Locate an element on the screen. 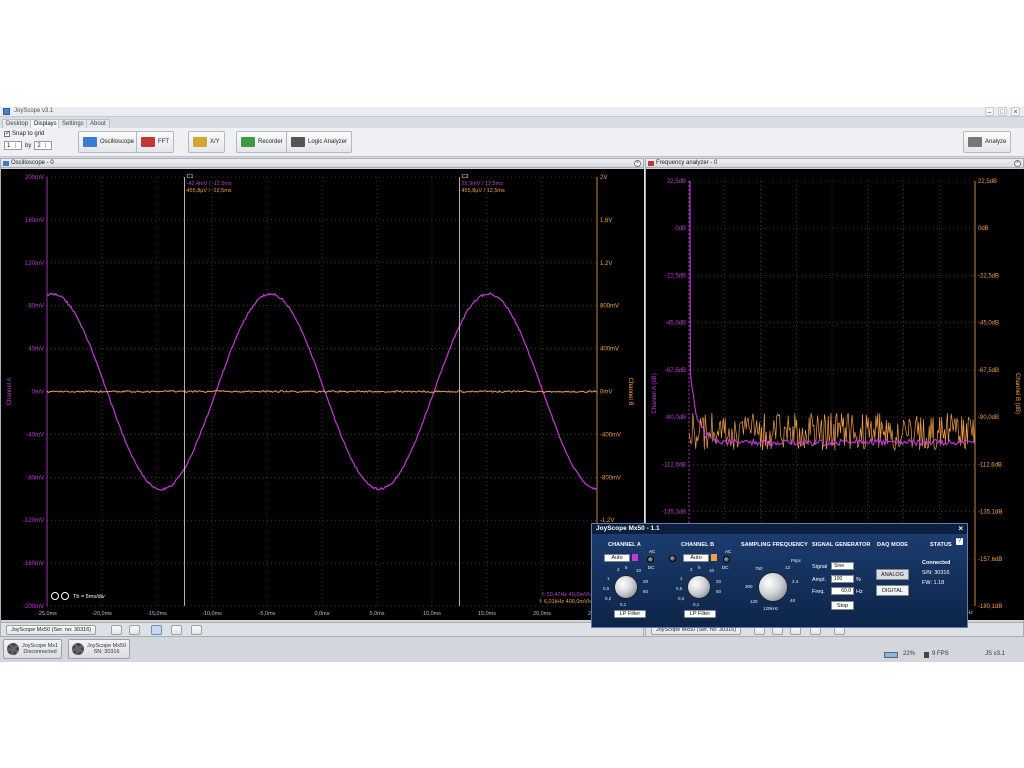 The width and height of the screenshot is (1024, 768). samp-label-2: Pspc is located at coordinates (796, 560).